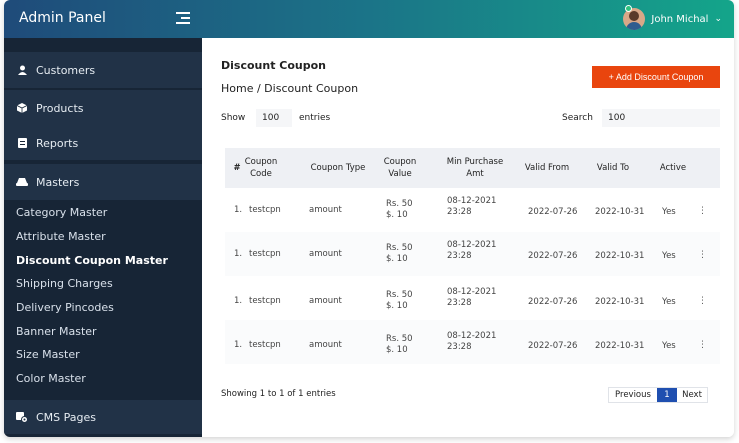 The image size is (739, 443). Describe the element at coordinates (315, 118) in the screenshot. I see `entries-label: entries` at that location.